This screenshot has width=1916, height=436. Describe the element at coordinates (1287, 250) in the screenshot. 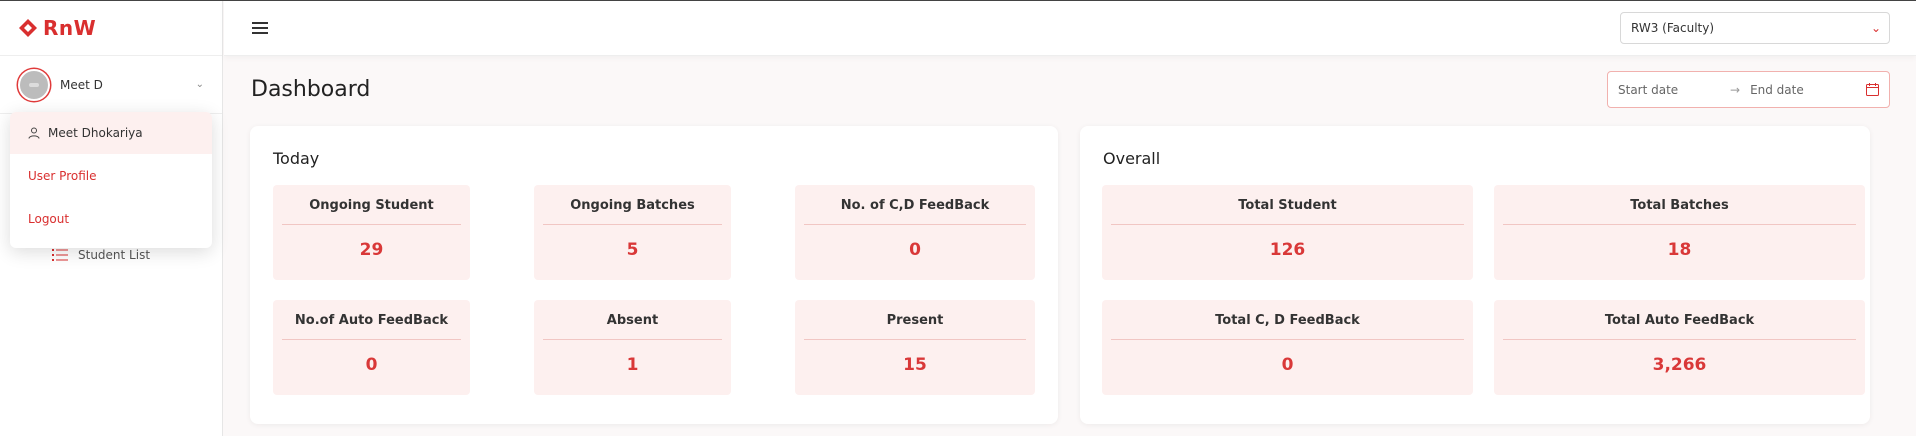

I see `stat-value: 126` at that location.